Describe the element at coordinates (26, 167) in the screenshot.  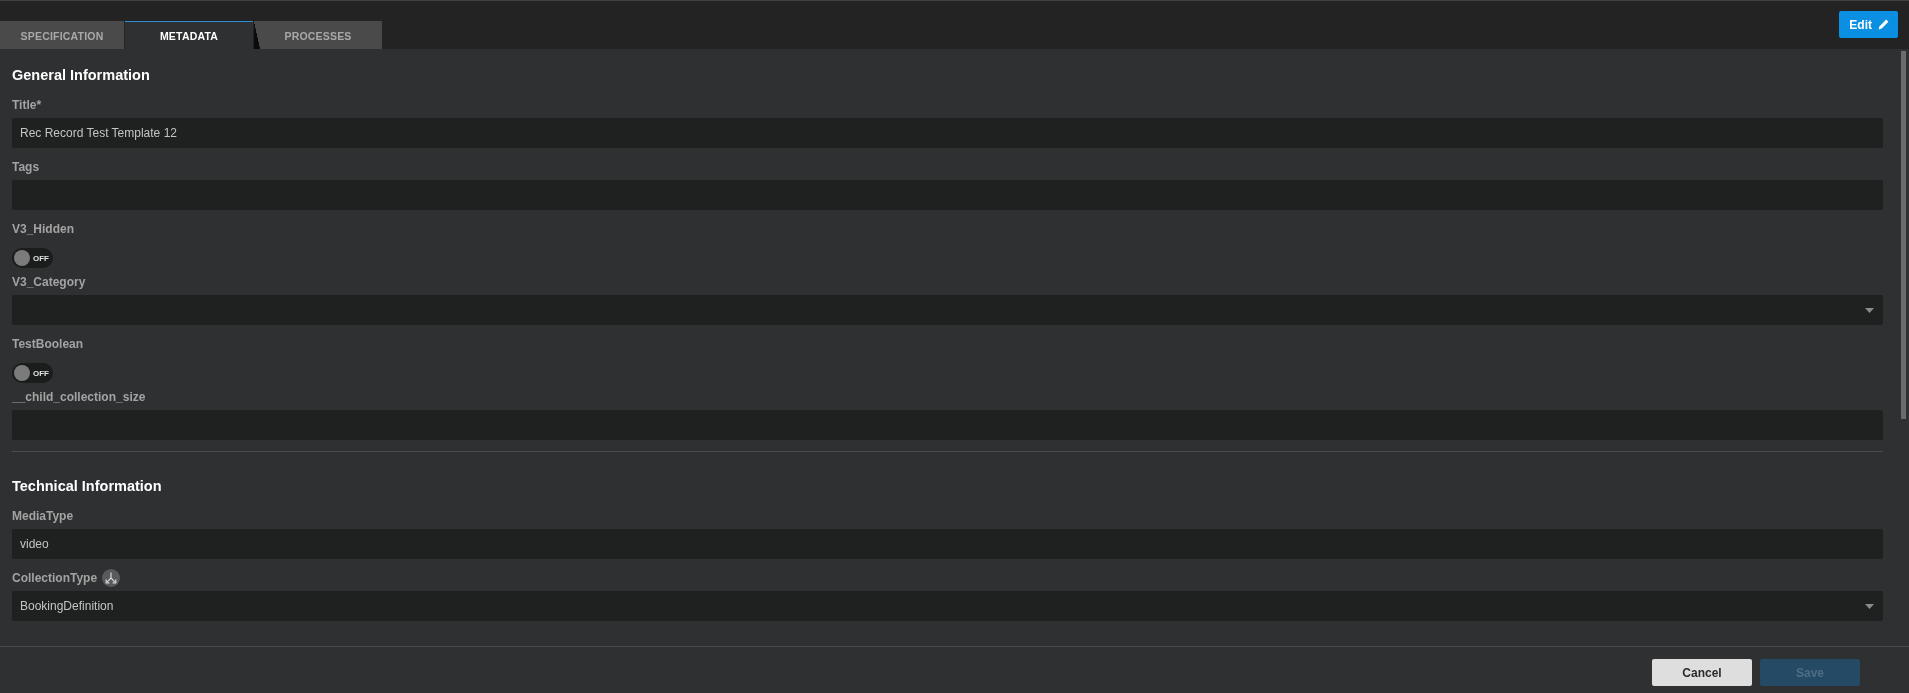
I see `field-label: Tags` at that location.